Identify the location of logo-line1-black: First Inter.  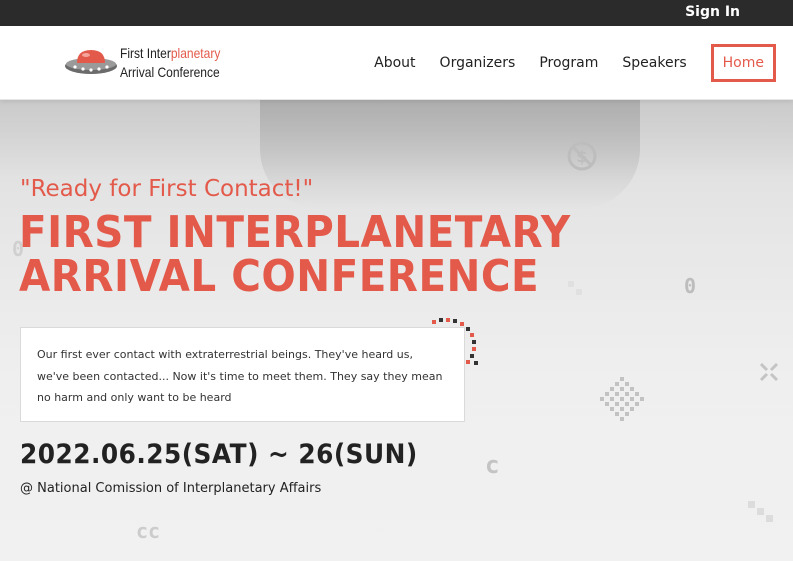
(145, 53).